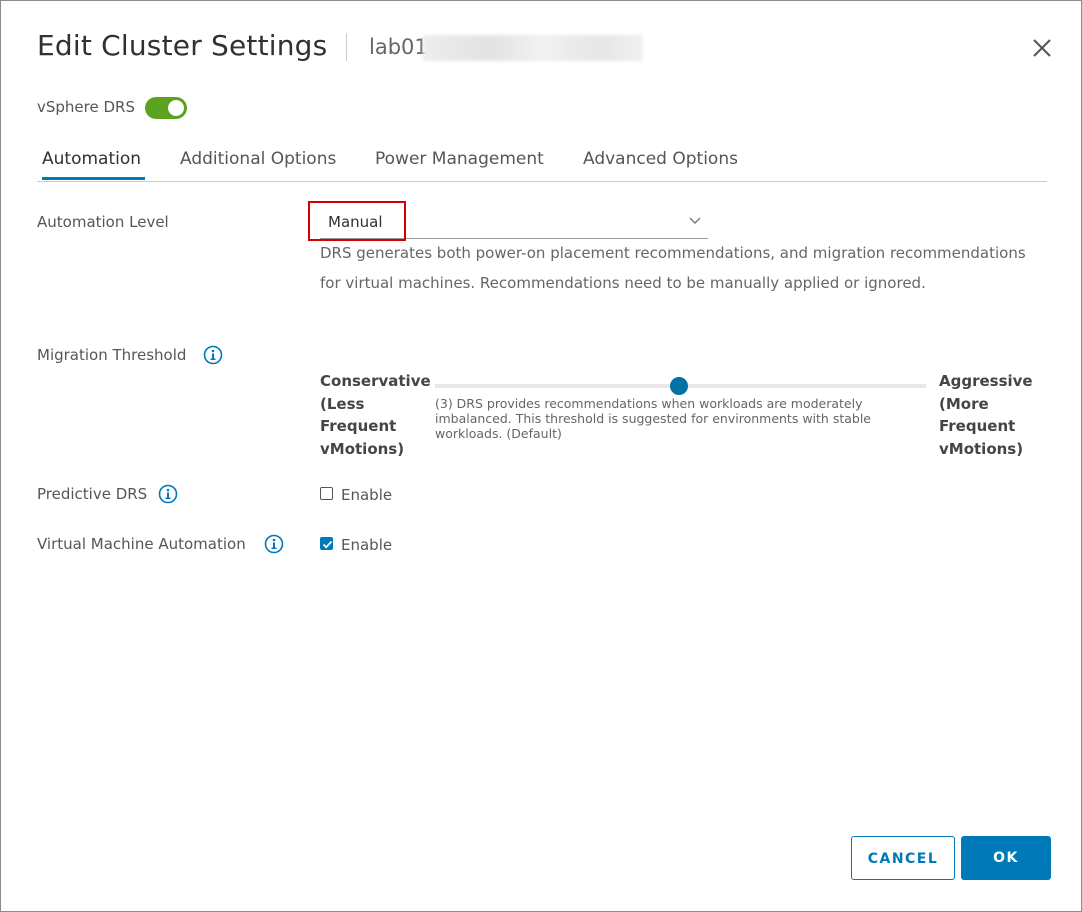 The width and height of the screenshot is (1082, 912). I want to click on automation-level-select: Manual, so click(514, 222).